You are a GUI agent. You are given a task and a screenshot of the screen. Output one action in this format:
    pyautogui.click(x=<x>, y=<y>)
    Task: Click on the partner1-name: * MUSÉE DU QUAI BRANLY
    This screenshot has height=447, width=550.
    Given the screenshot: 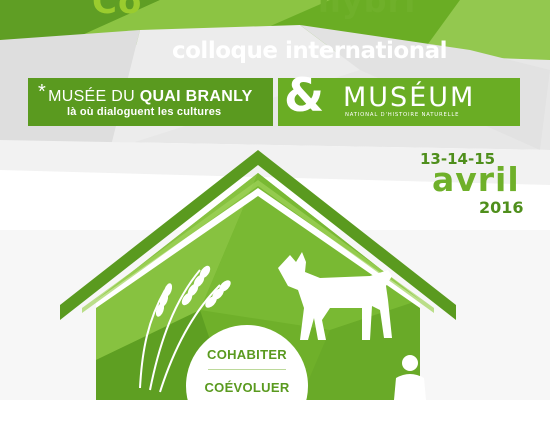 What is the action you would take?
    pyautogui.click(x=145, y=94)
    